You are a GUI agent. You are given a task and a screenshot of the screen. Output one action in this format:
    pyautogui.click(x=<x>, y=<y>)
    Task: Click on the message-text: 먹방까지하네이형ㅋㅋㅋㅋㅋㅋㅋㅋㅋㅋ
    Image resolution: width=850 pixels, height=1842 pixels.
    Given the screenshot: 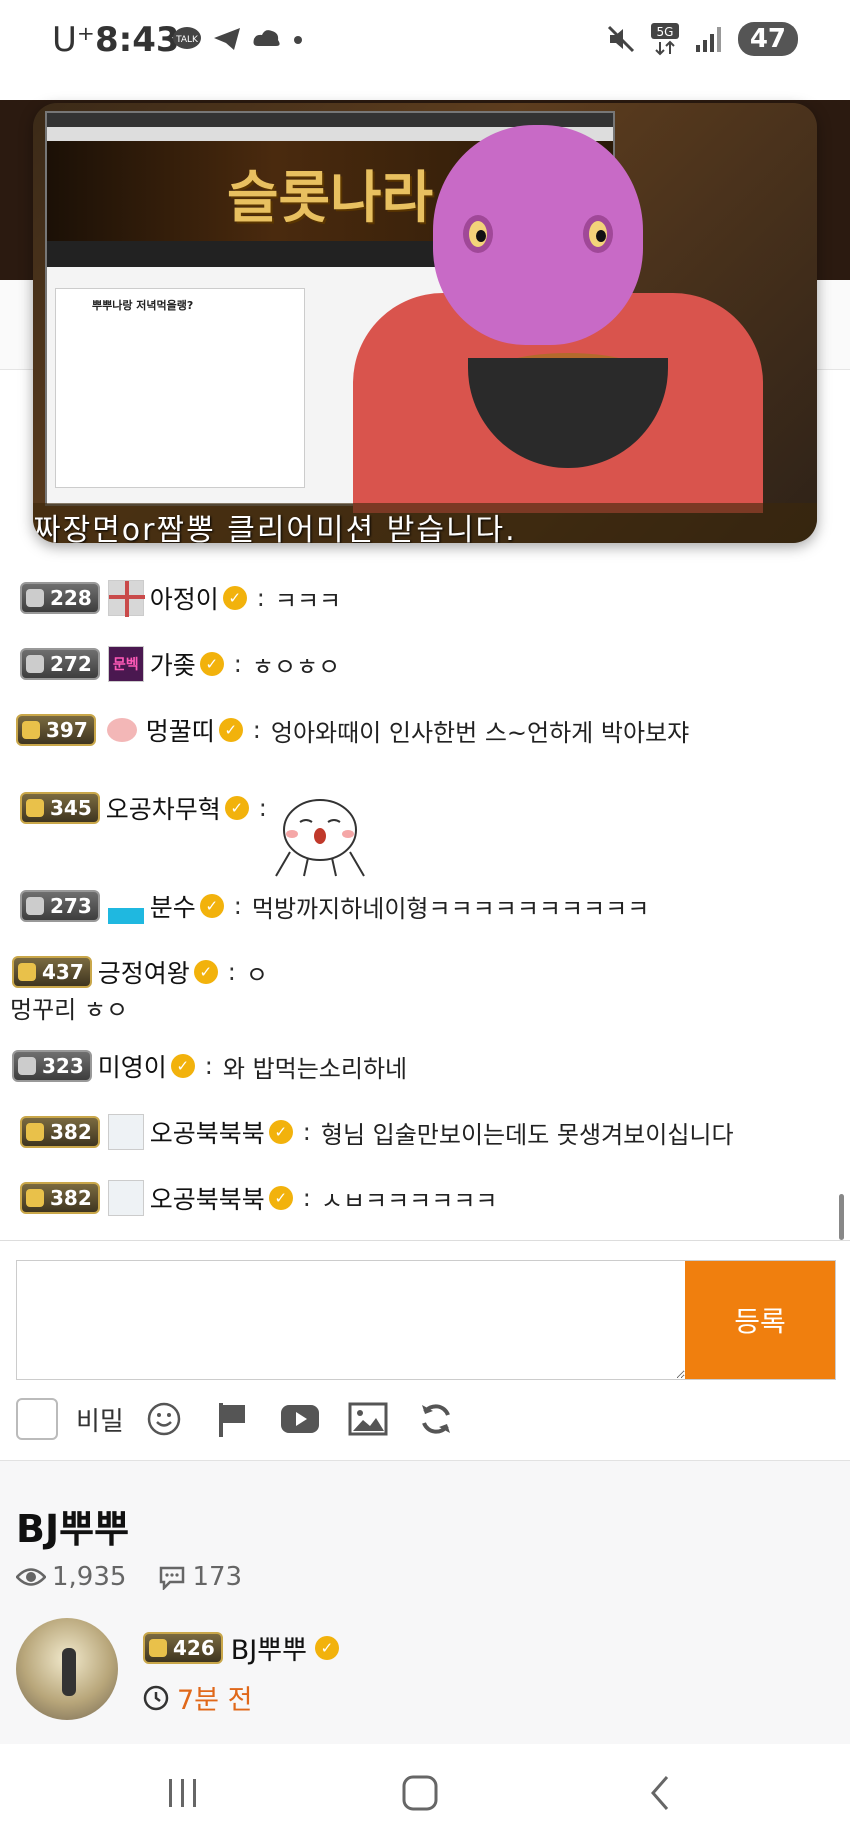 What is the action you would take?
    pyautogui.click(x=450, y=908)
    